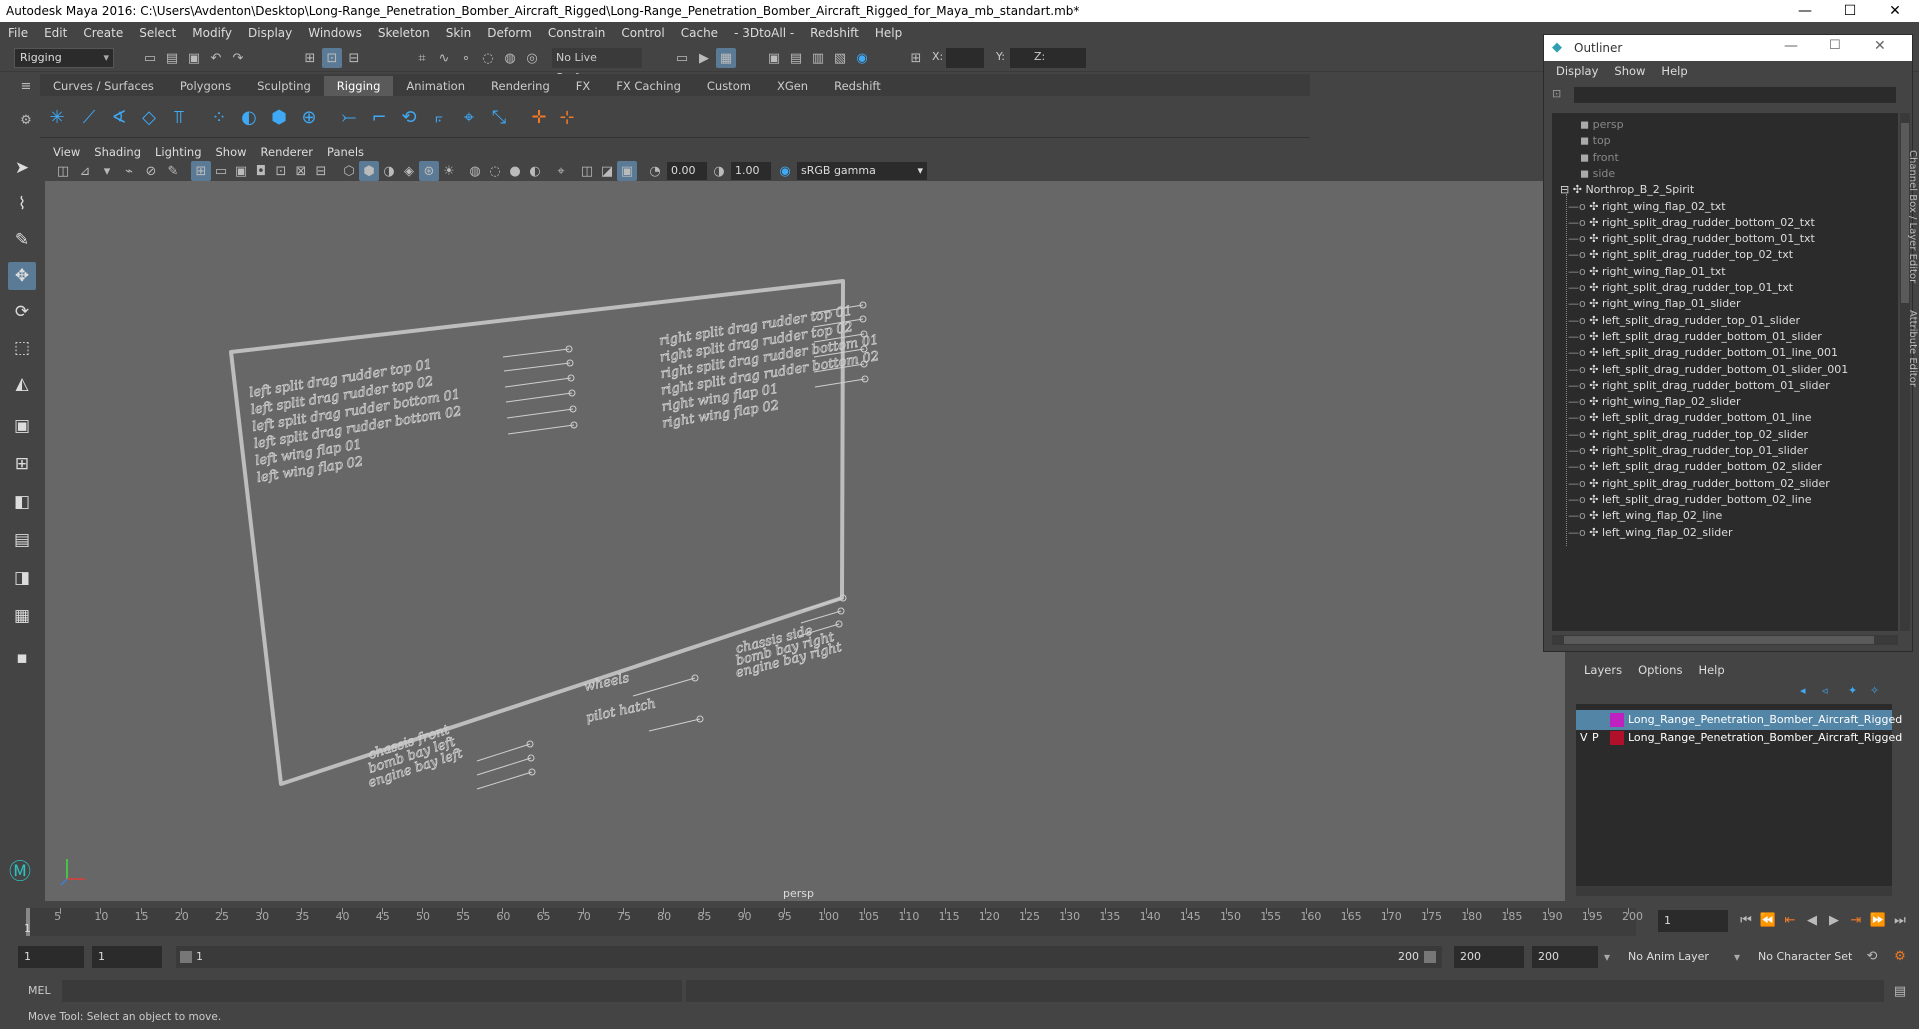 The height and width of the screenshot is (1029, 1919). What do you see at coordinates (648, 86) in the screenshot?
I see `shelf-tab-fx-caching: FX Caching` at bounding box center [648, 86].